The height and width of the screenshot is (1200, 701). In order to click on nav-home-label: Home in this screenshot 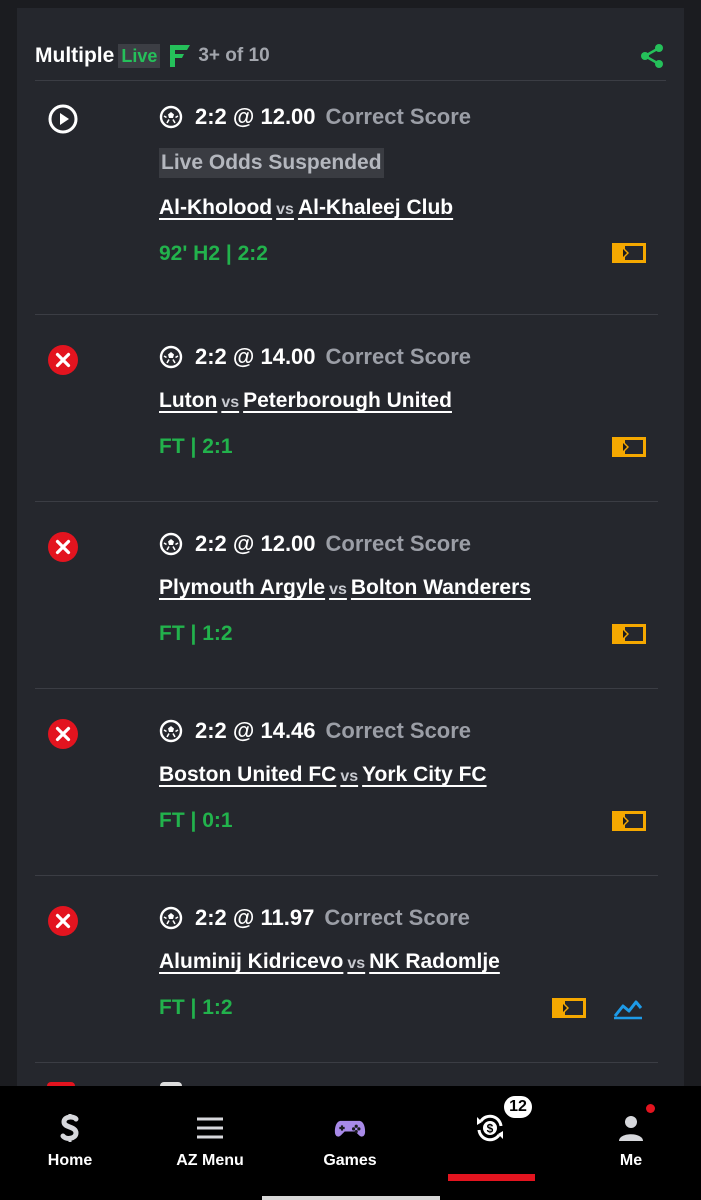, I will do `click(70, 1160)`.